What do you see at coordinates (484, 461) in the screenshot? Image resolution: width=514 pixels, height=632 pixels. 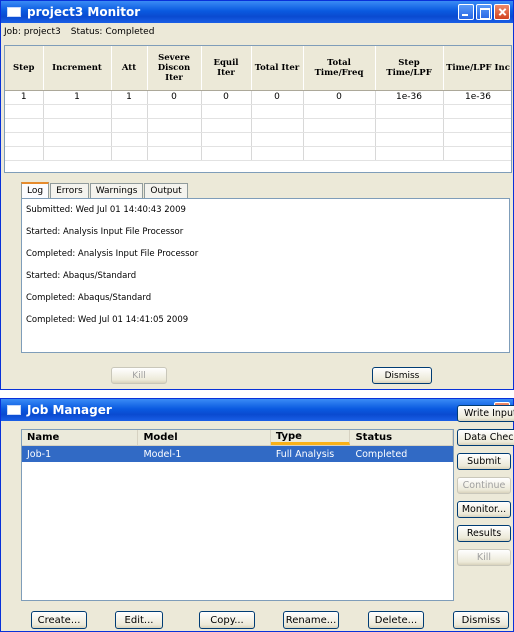 I see `submit-button: Submit` at bounding box center [484, 461].